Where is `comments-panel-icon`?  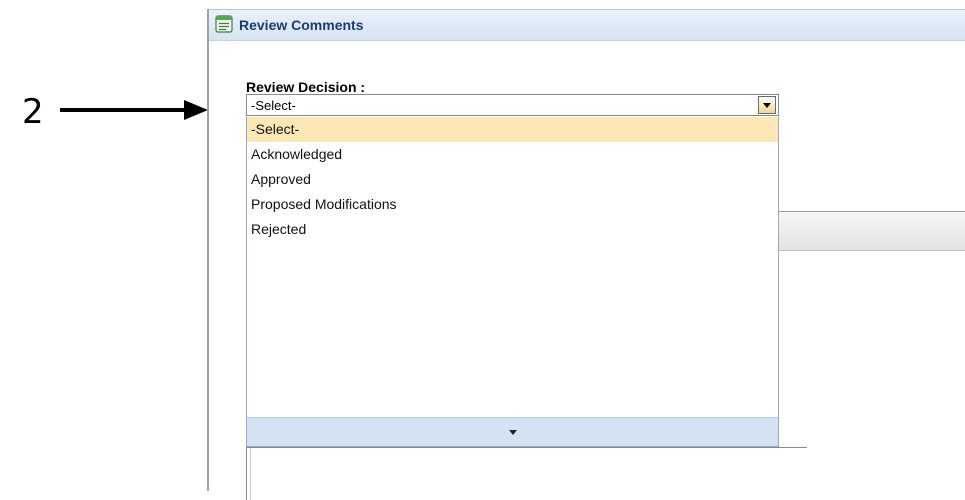 comments-panel-icon is located at coordinates (224, 24).